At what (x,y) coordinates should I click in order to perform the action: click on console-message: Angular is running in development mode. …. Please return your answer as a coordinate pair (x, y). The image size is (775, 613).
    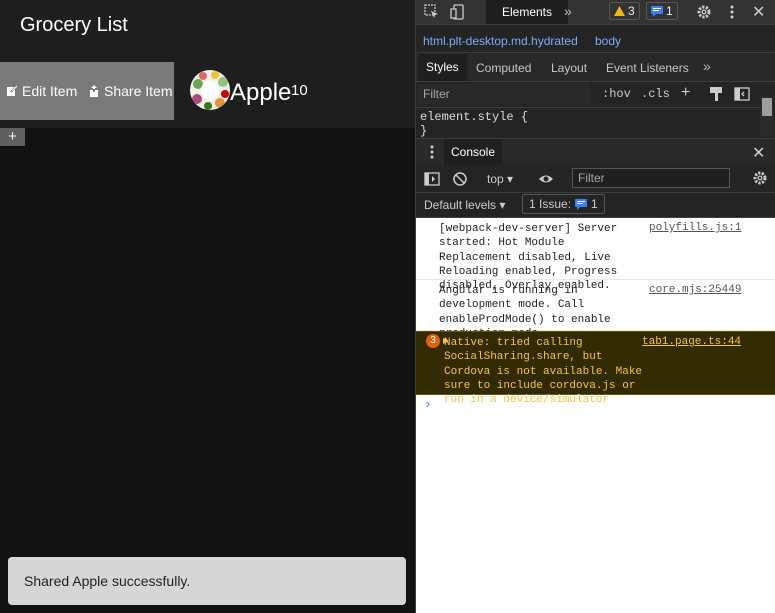
    Looking at the image, I should click on (595, 310).